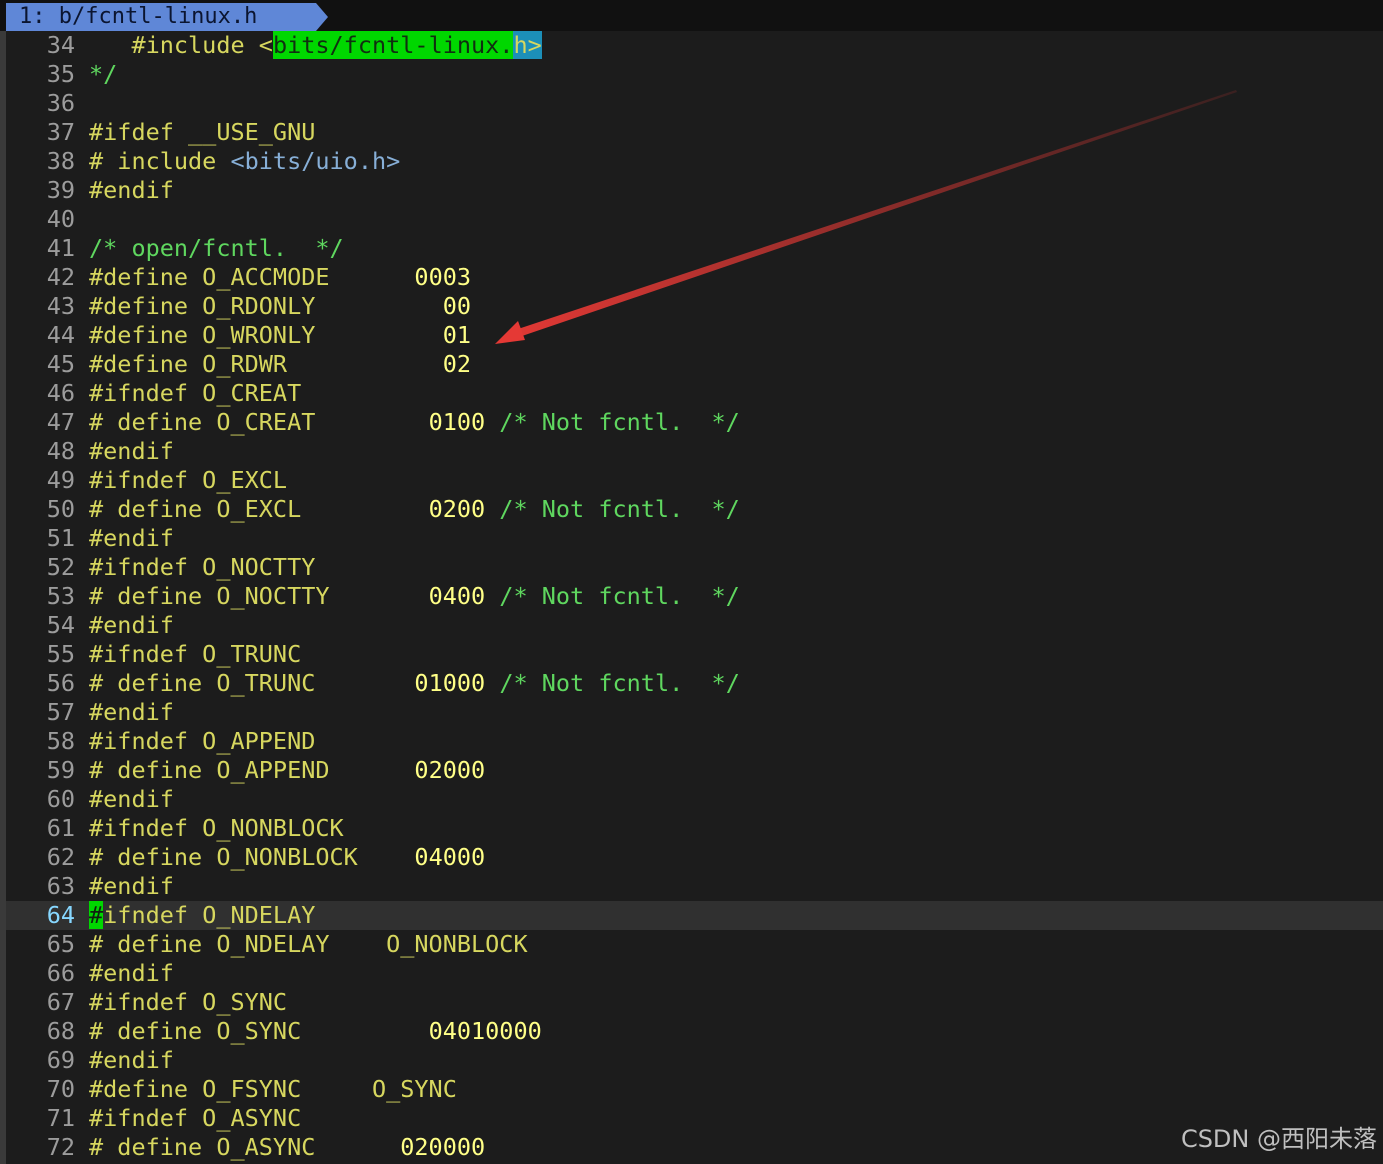 Image resolution: width=1383 pixels, height=1164 pixels. Describe the element at coordinates (60, 799) in the screenshot. I see `line-number: 60` at that location.